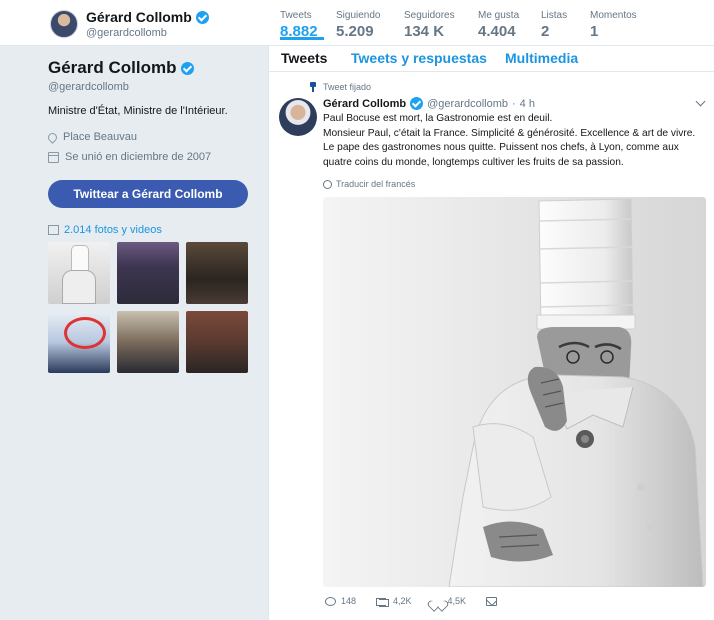 This screenshot has width=714, height=620. I want to click on tab-tweets-replies: Tweets y respuestas, so click(419, 58).